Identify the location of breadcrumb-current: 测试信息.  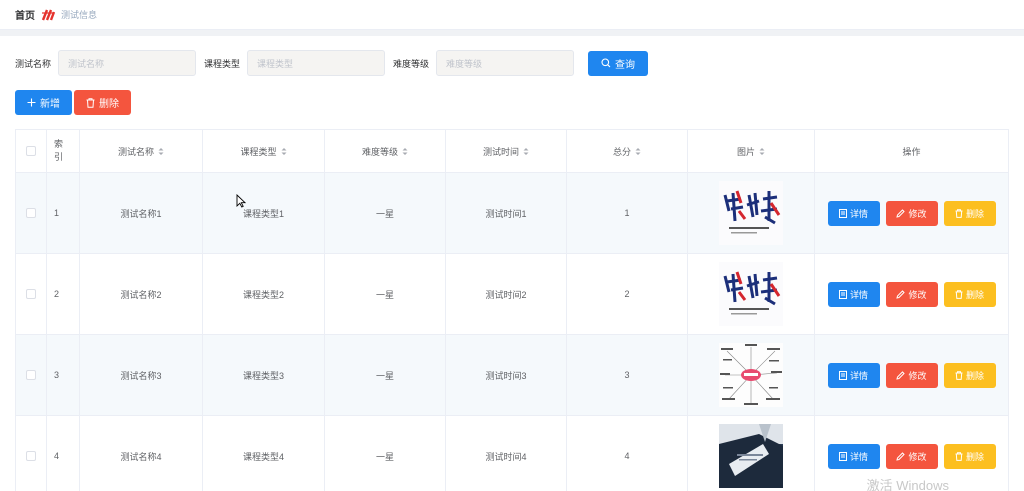
(79, 15).